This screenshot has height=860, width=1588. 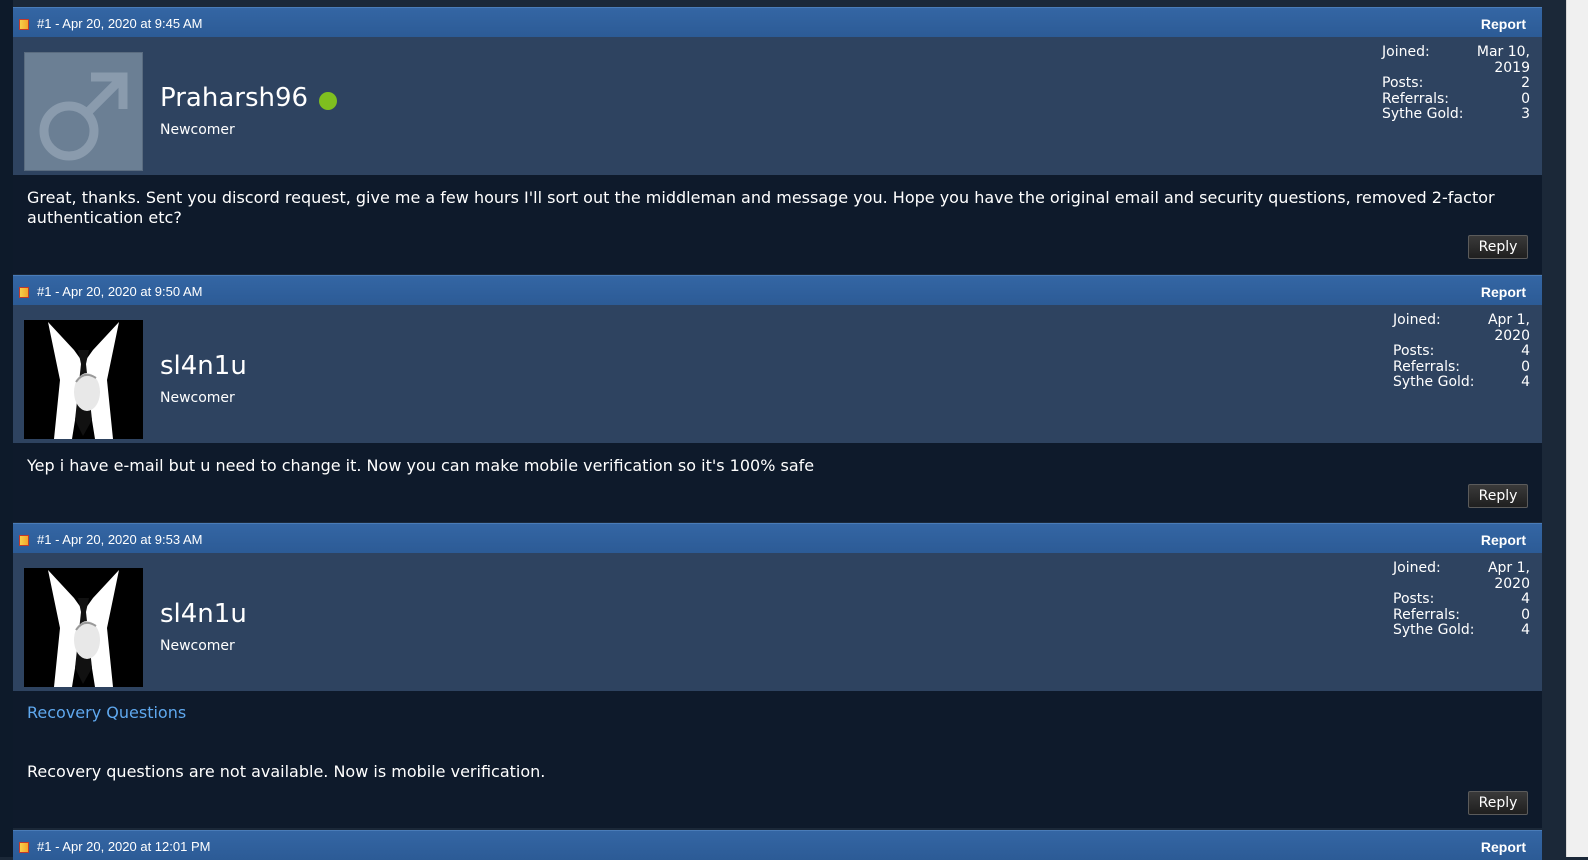 What do you see at coordinates (328, 101) in the screenshot?
I see `online-status-icon` at bounding box center [328, 101].